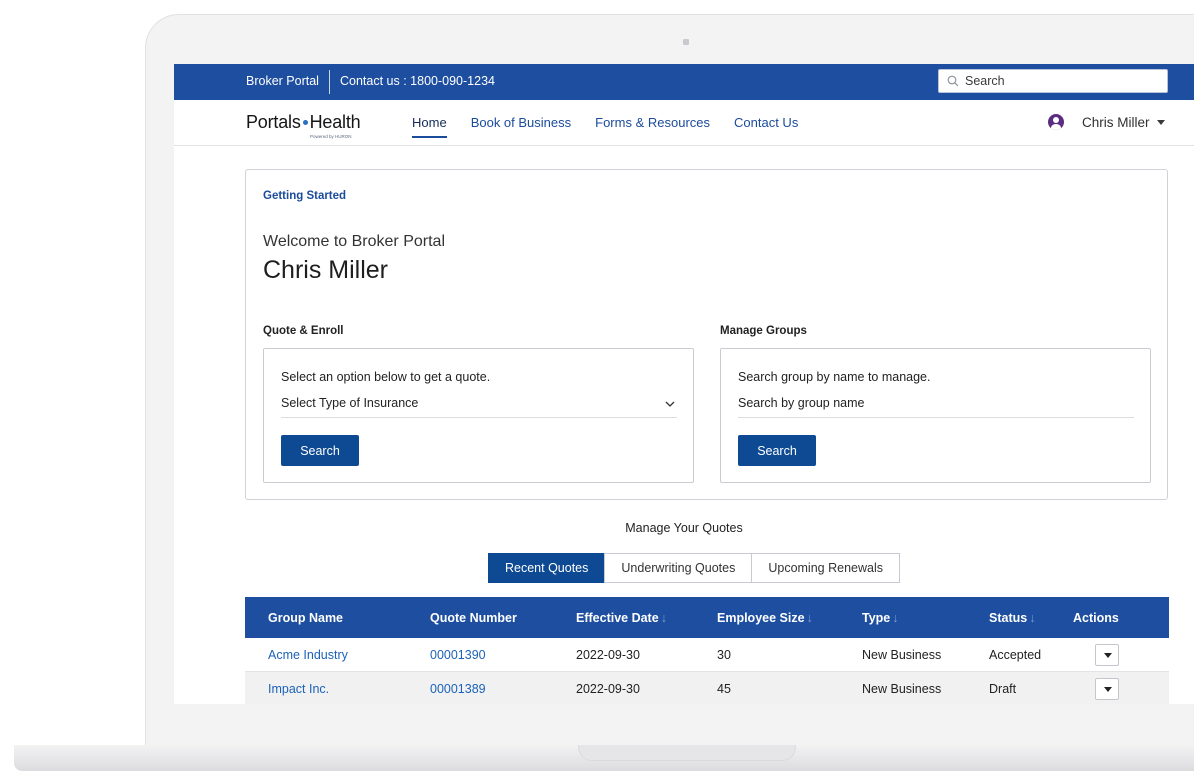 This screenshot has width=1194, height=772. I want to click on nav-link-forms-resources: Forms & Resources, so click(652, 126).